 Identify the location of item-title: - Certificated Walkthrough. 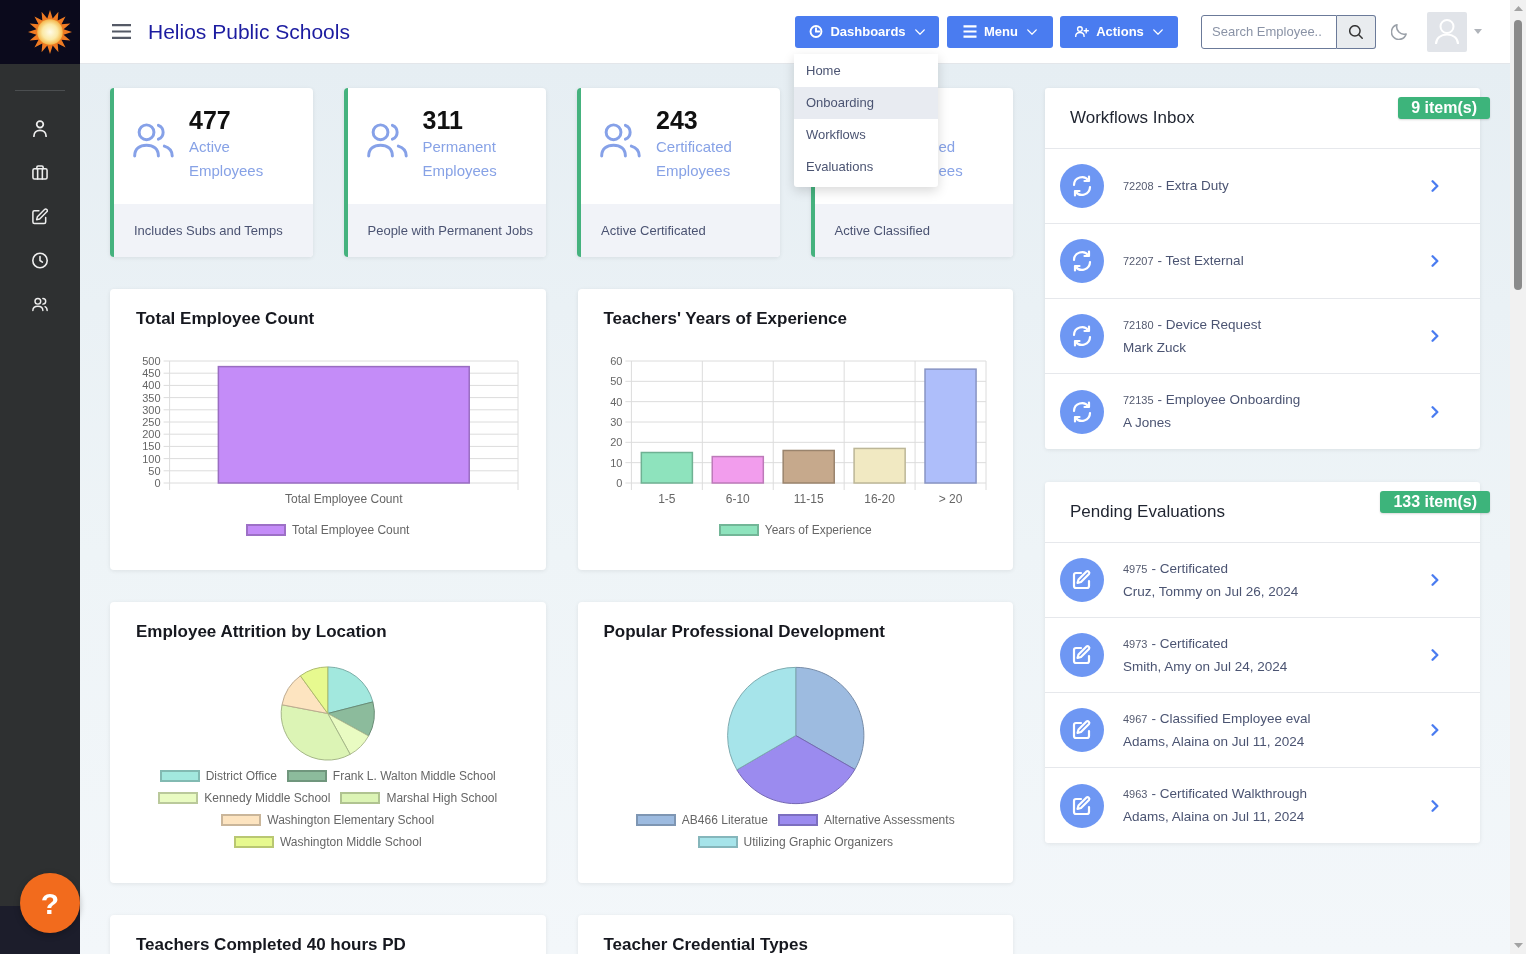
(1229, 794).